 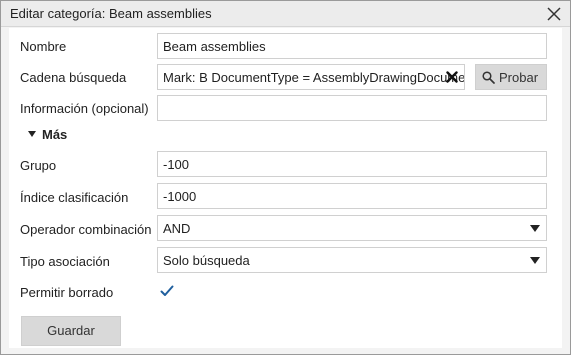 What do you see at coordinates (67, 292) in the screenshot?
I see `allow-delete-label: Permitir borrado` at bounding box center [67, 292].